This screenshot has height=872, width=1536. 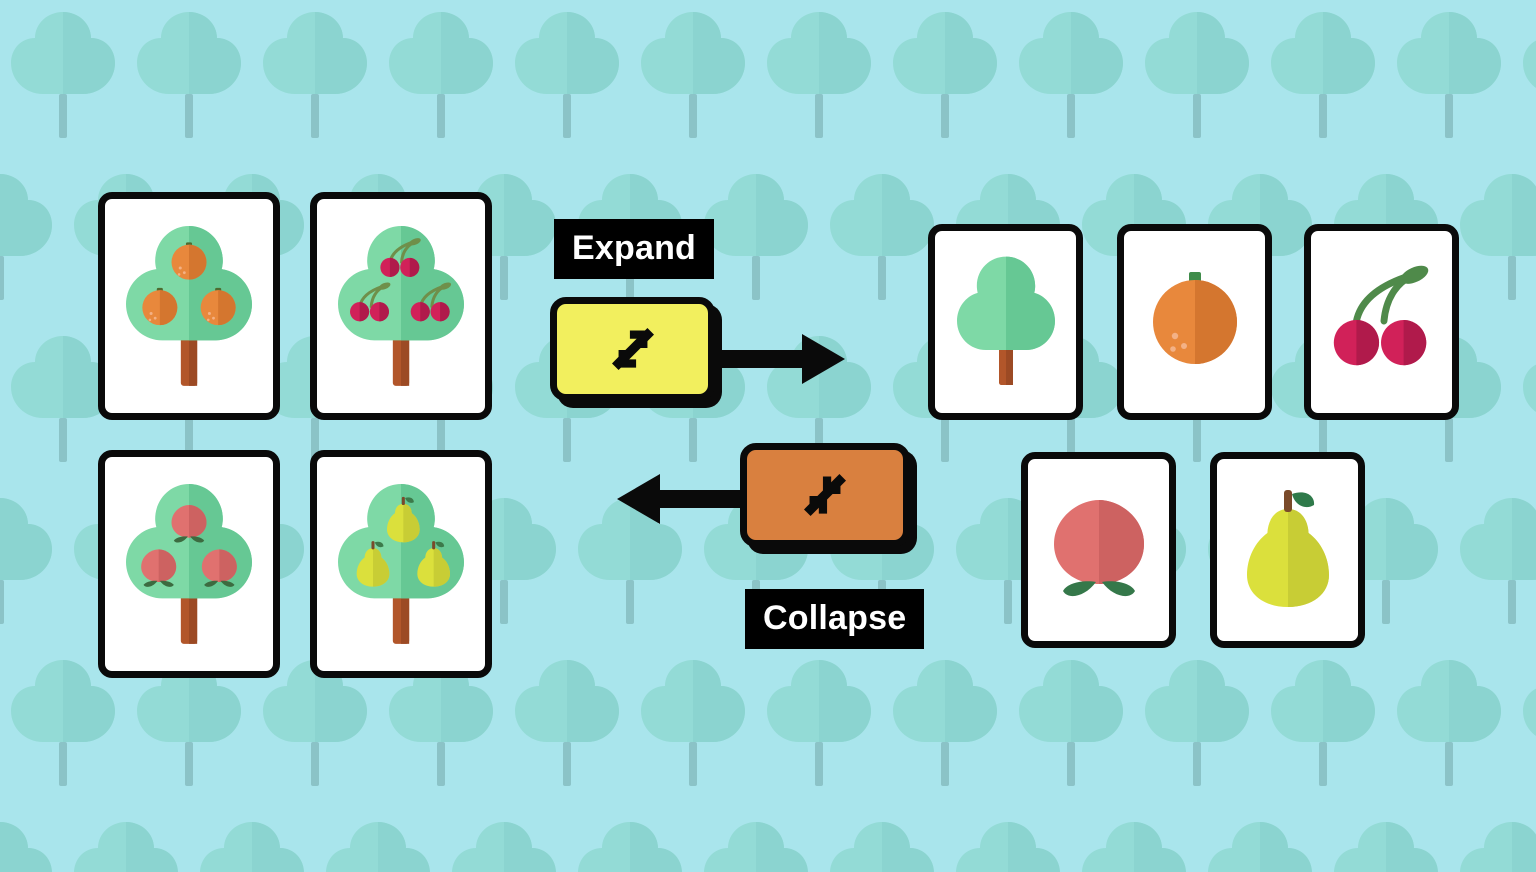 What do you see at coordinates (781, 359) in the screenshot?
I see `arrow-right-icon` at bounding box center [781, 359].